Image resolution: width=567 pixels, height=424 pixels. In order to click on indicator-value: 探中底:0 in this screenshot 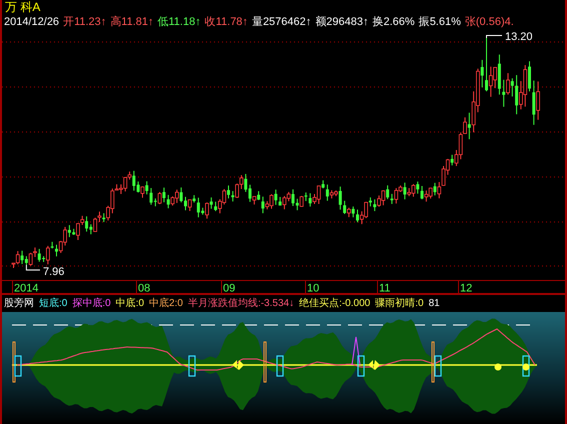, I will do `click(91, 303)`.